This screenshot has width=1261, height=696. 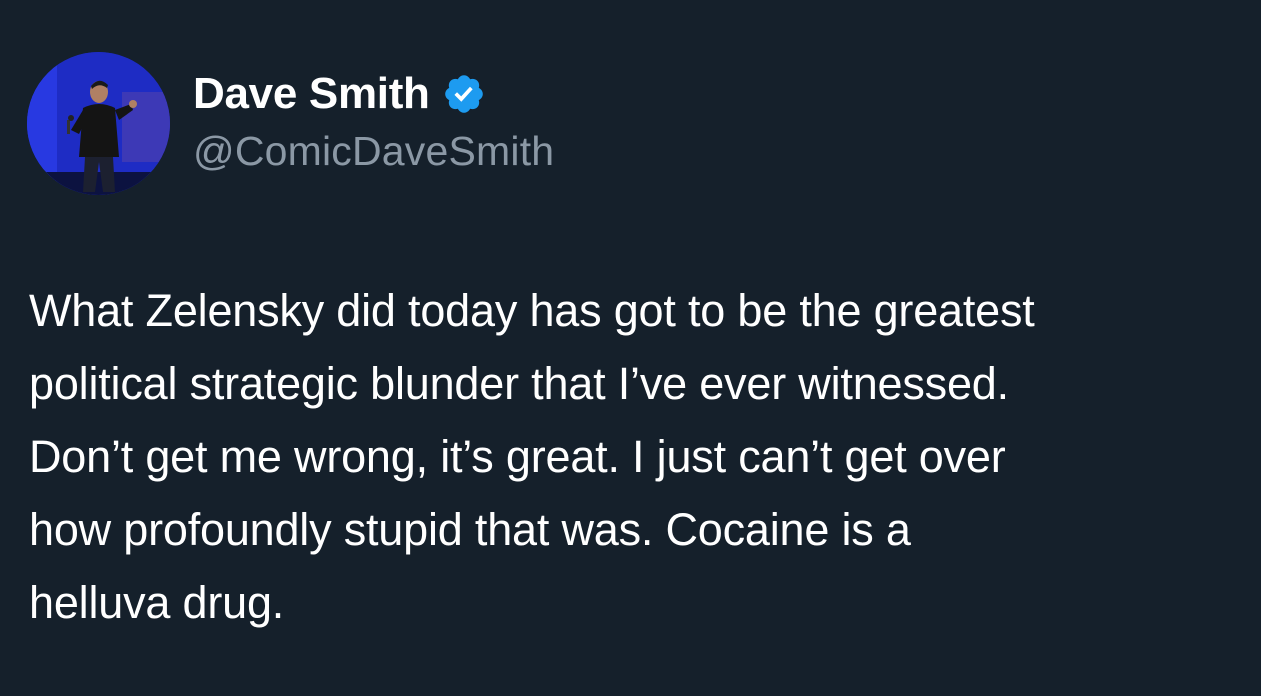 I want to click on author-avatar, so click(x=98, y=123).